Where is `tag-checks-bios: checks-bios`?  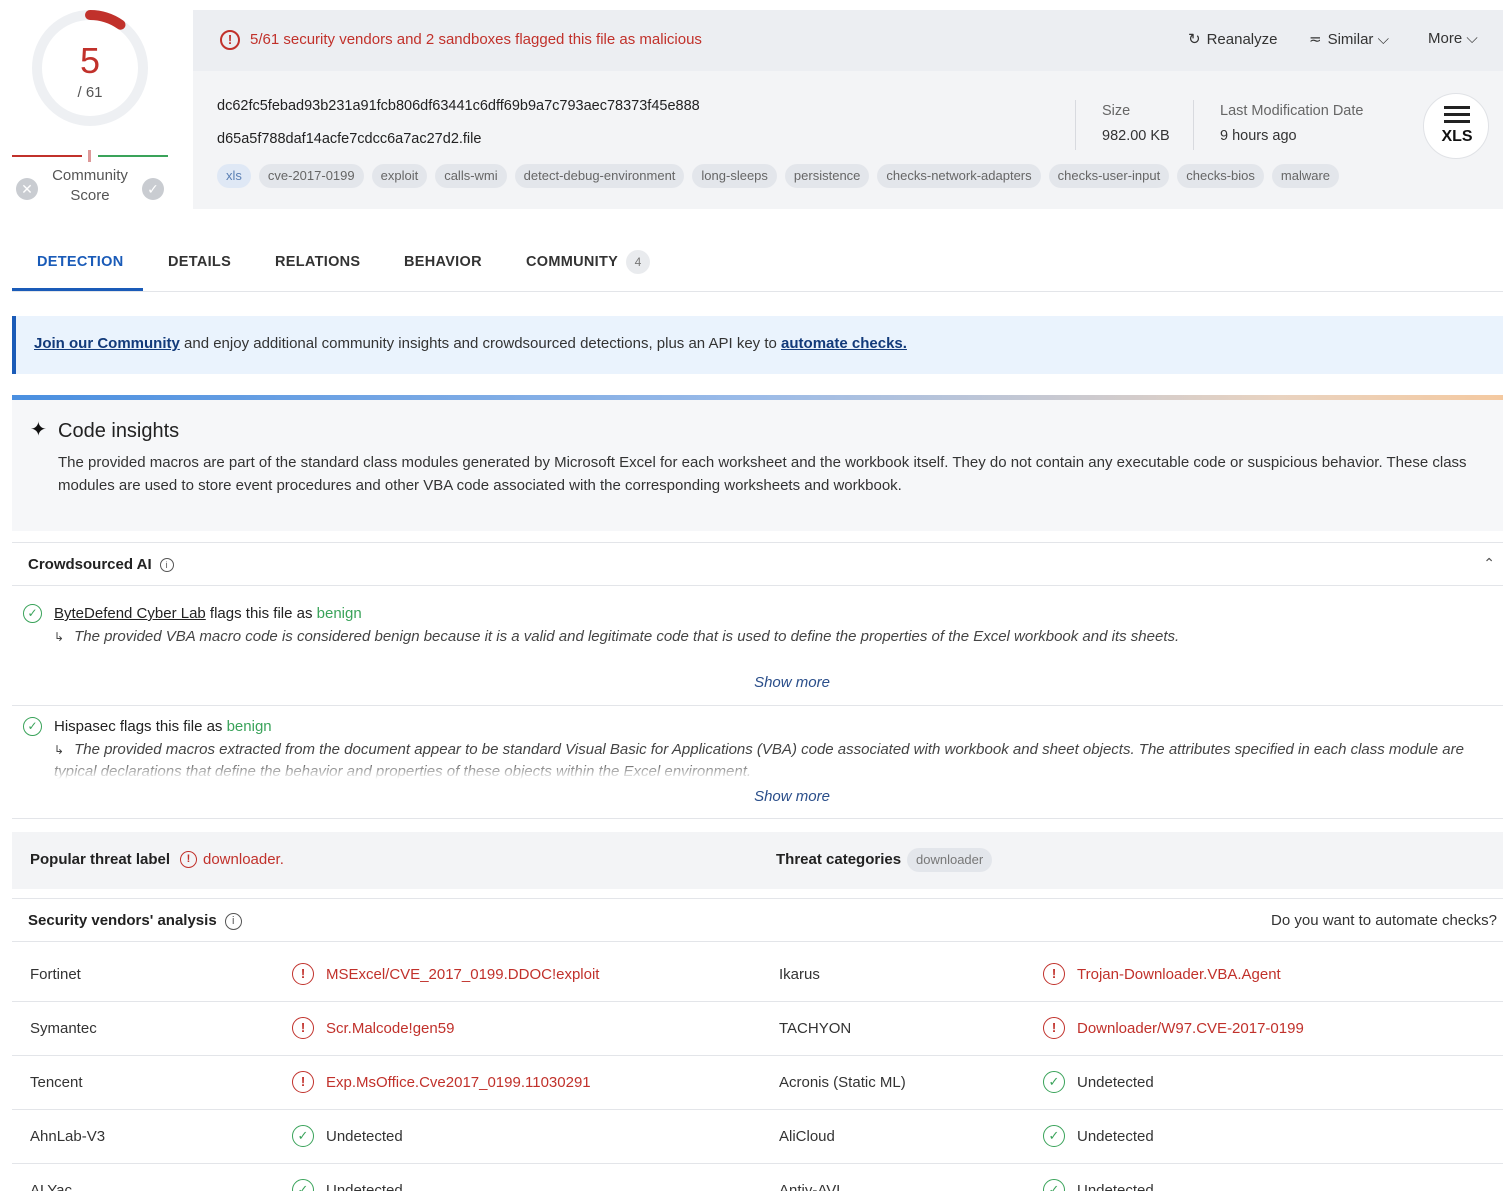
tag-checks-bios: checks-bios is located at coordinates (1220, 176).